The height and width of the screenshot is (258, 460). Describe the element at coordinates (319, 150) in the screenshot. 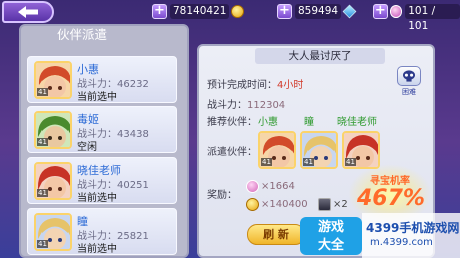

I see `dispatch-slot-2: 41` at that location.